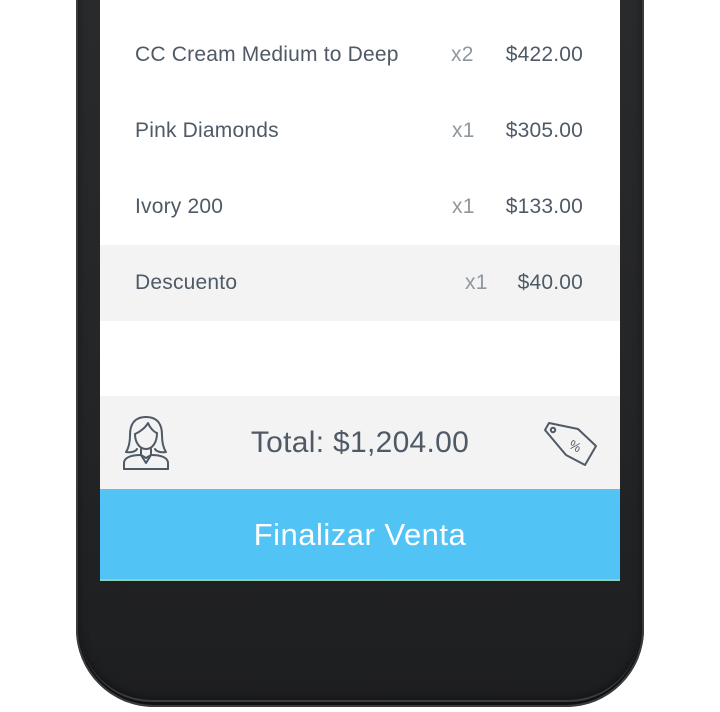 The image size is (720, 712). Describe the element at coordinates (360, 283) in the screenshot. I see `discount-row: Descuento x1 $40.00` at that location.